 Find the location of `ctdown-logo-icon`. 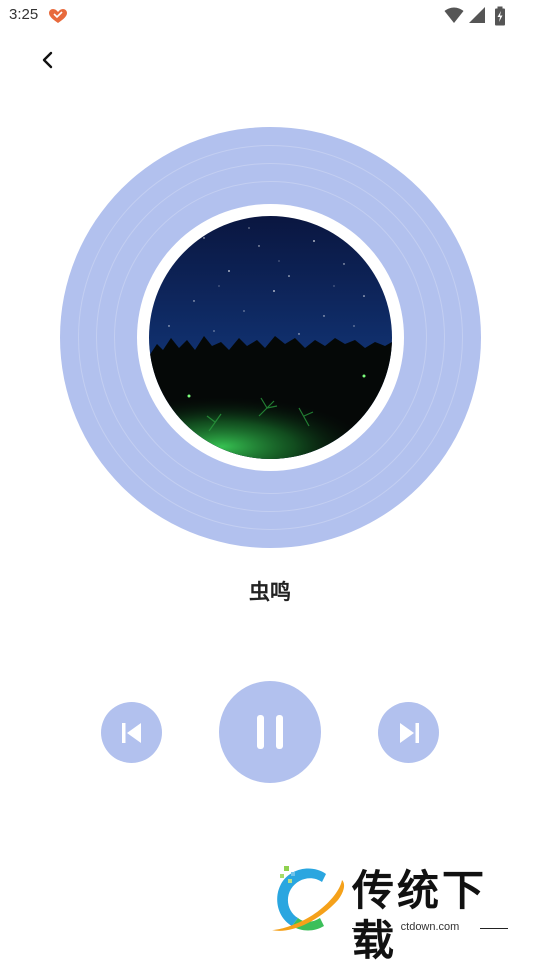

ctdown-logo-icon is located at coordinates (308, 898).